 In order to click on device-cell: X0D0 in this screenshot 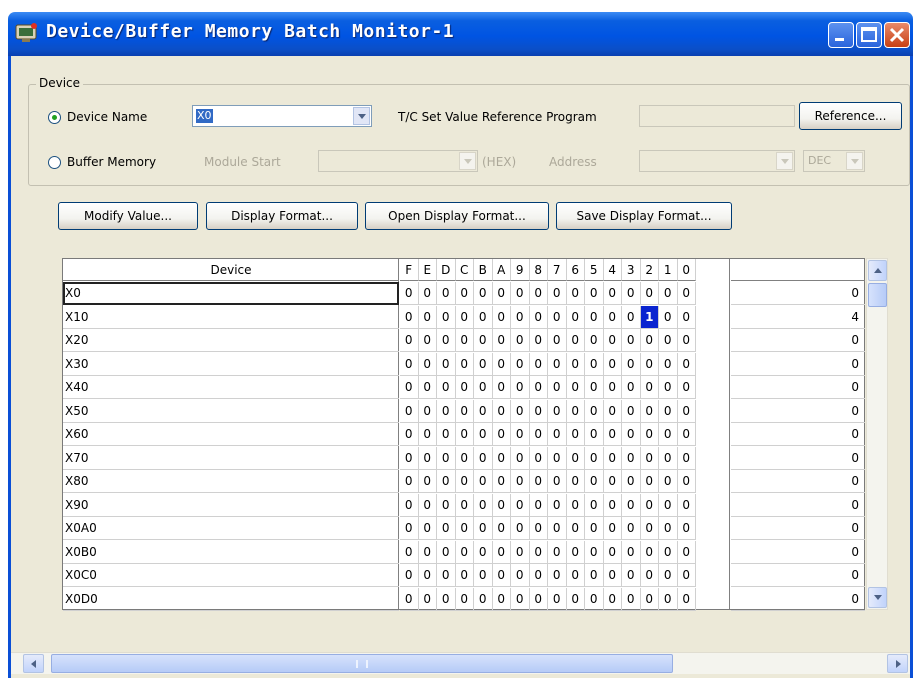, I will do `click(231, 599)`.